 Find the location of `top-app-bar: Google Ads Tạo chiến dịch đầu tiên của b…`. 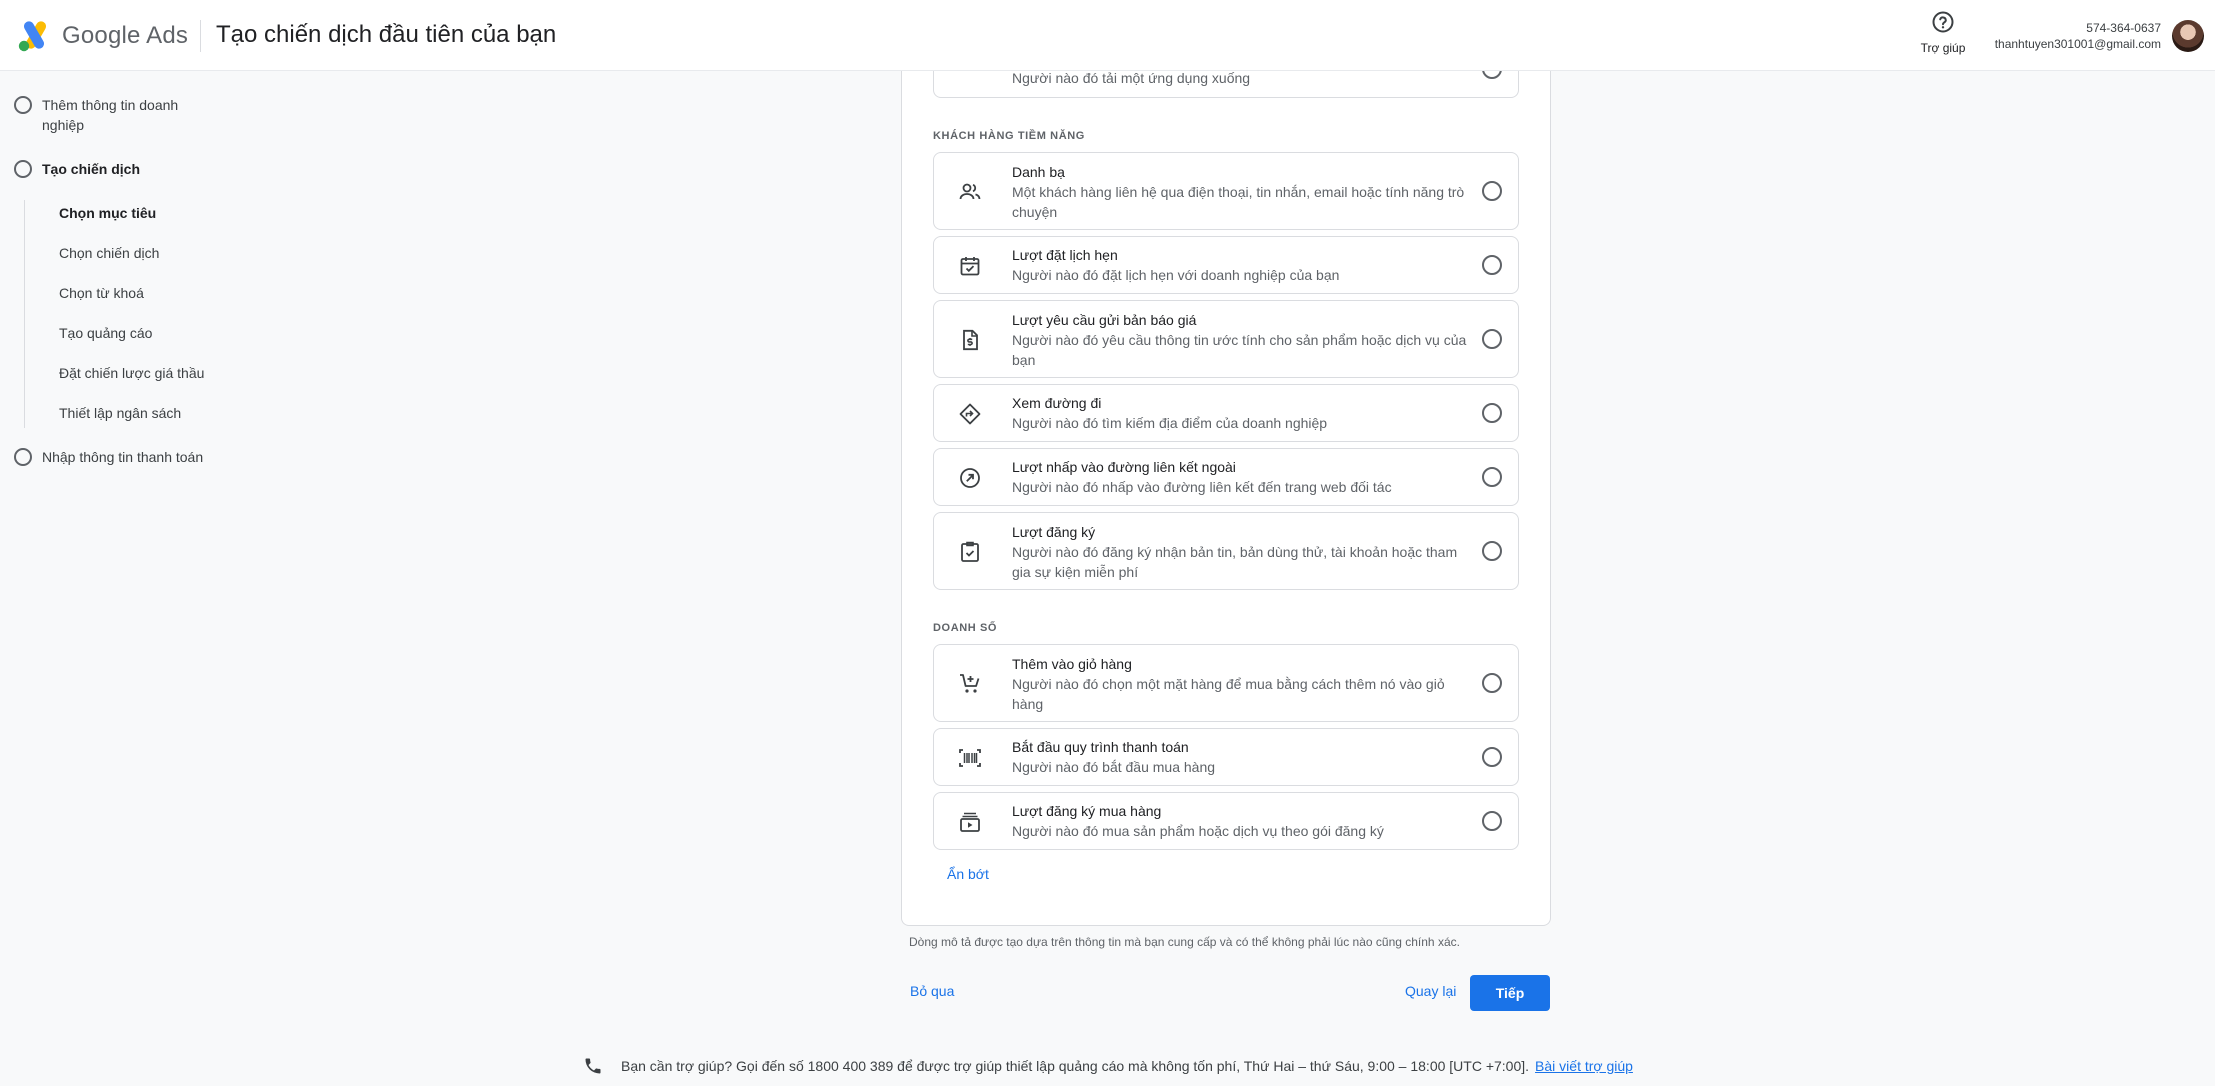

top-app-bar: Google Ads Tạo chiến dịch đầu tiên của b… is located at coordinates (1107, 35).